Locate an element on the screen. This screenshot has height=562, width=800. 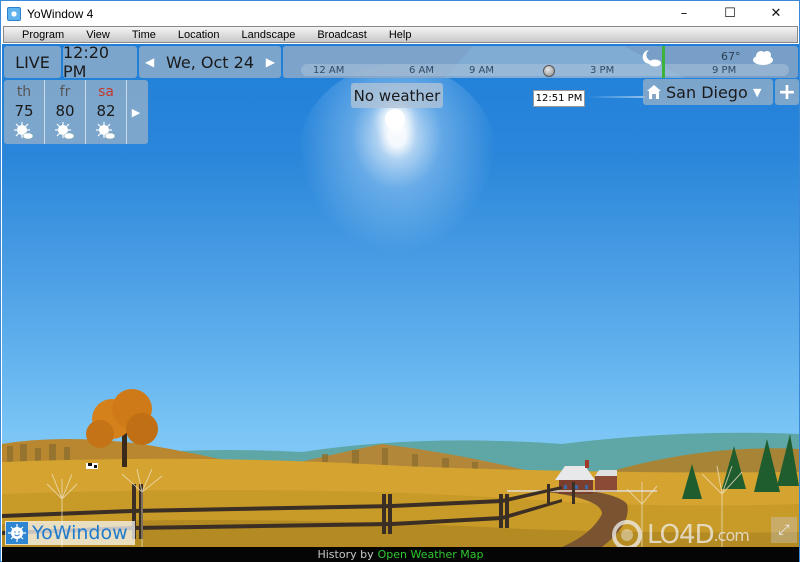
forecast-day-name: sa is located at coordinates (106, 92).